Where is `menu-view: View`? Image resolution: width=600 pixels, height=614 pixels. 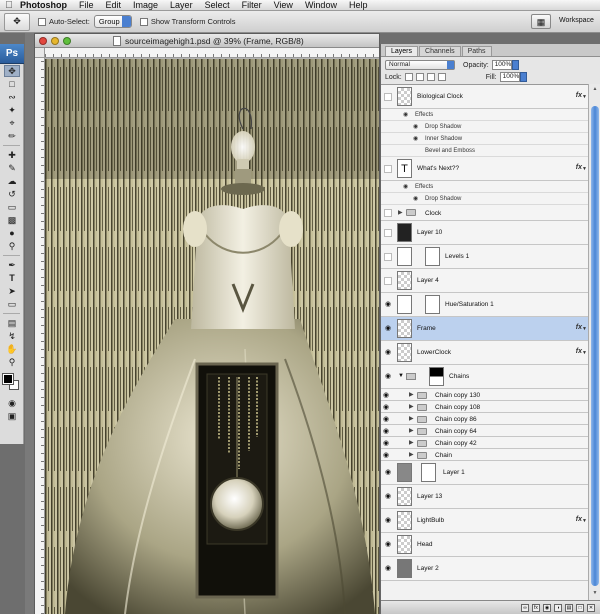
menu-view: View is located at coordinates (283, 5).